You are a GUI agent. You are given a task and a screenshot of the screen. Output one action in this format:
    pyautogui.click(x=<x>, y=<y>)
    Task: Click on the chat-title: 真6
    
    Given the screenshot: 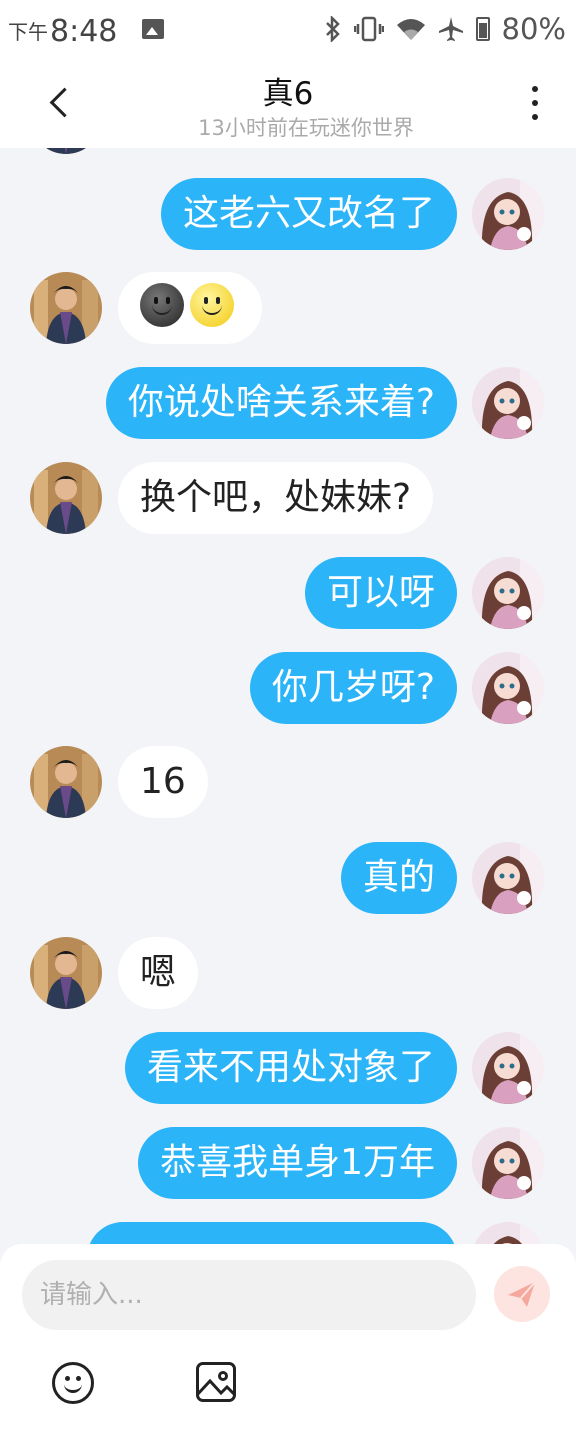 What is the action you would take?
    pyautogui.click(x=288, y=94)
    